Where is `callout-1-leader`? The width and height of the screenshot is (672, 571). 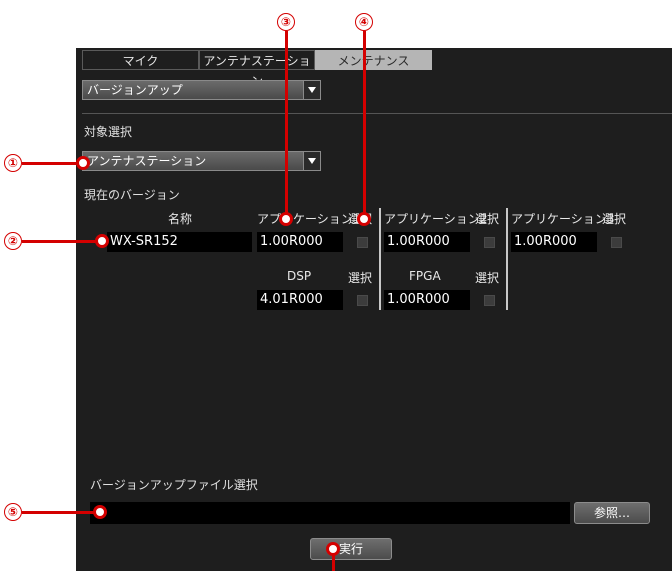
callout-1-leader is located at coordinates (53, 163).